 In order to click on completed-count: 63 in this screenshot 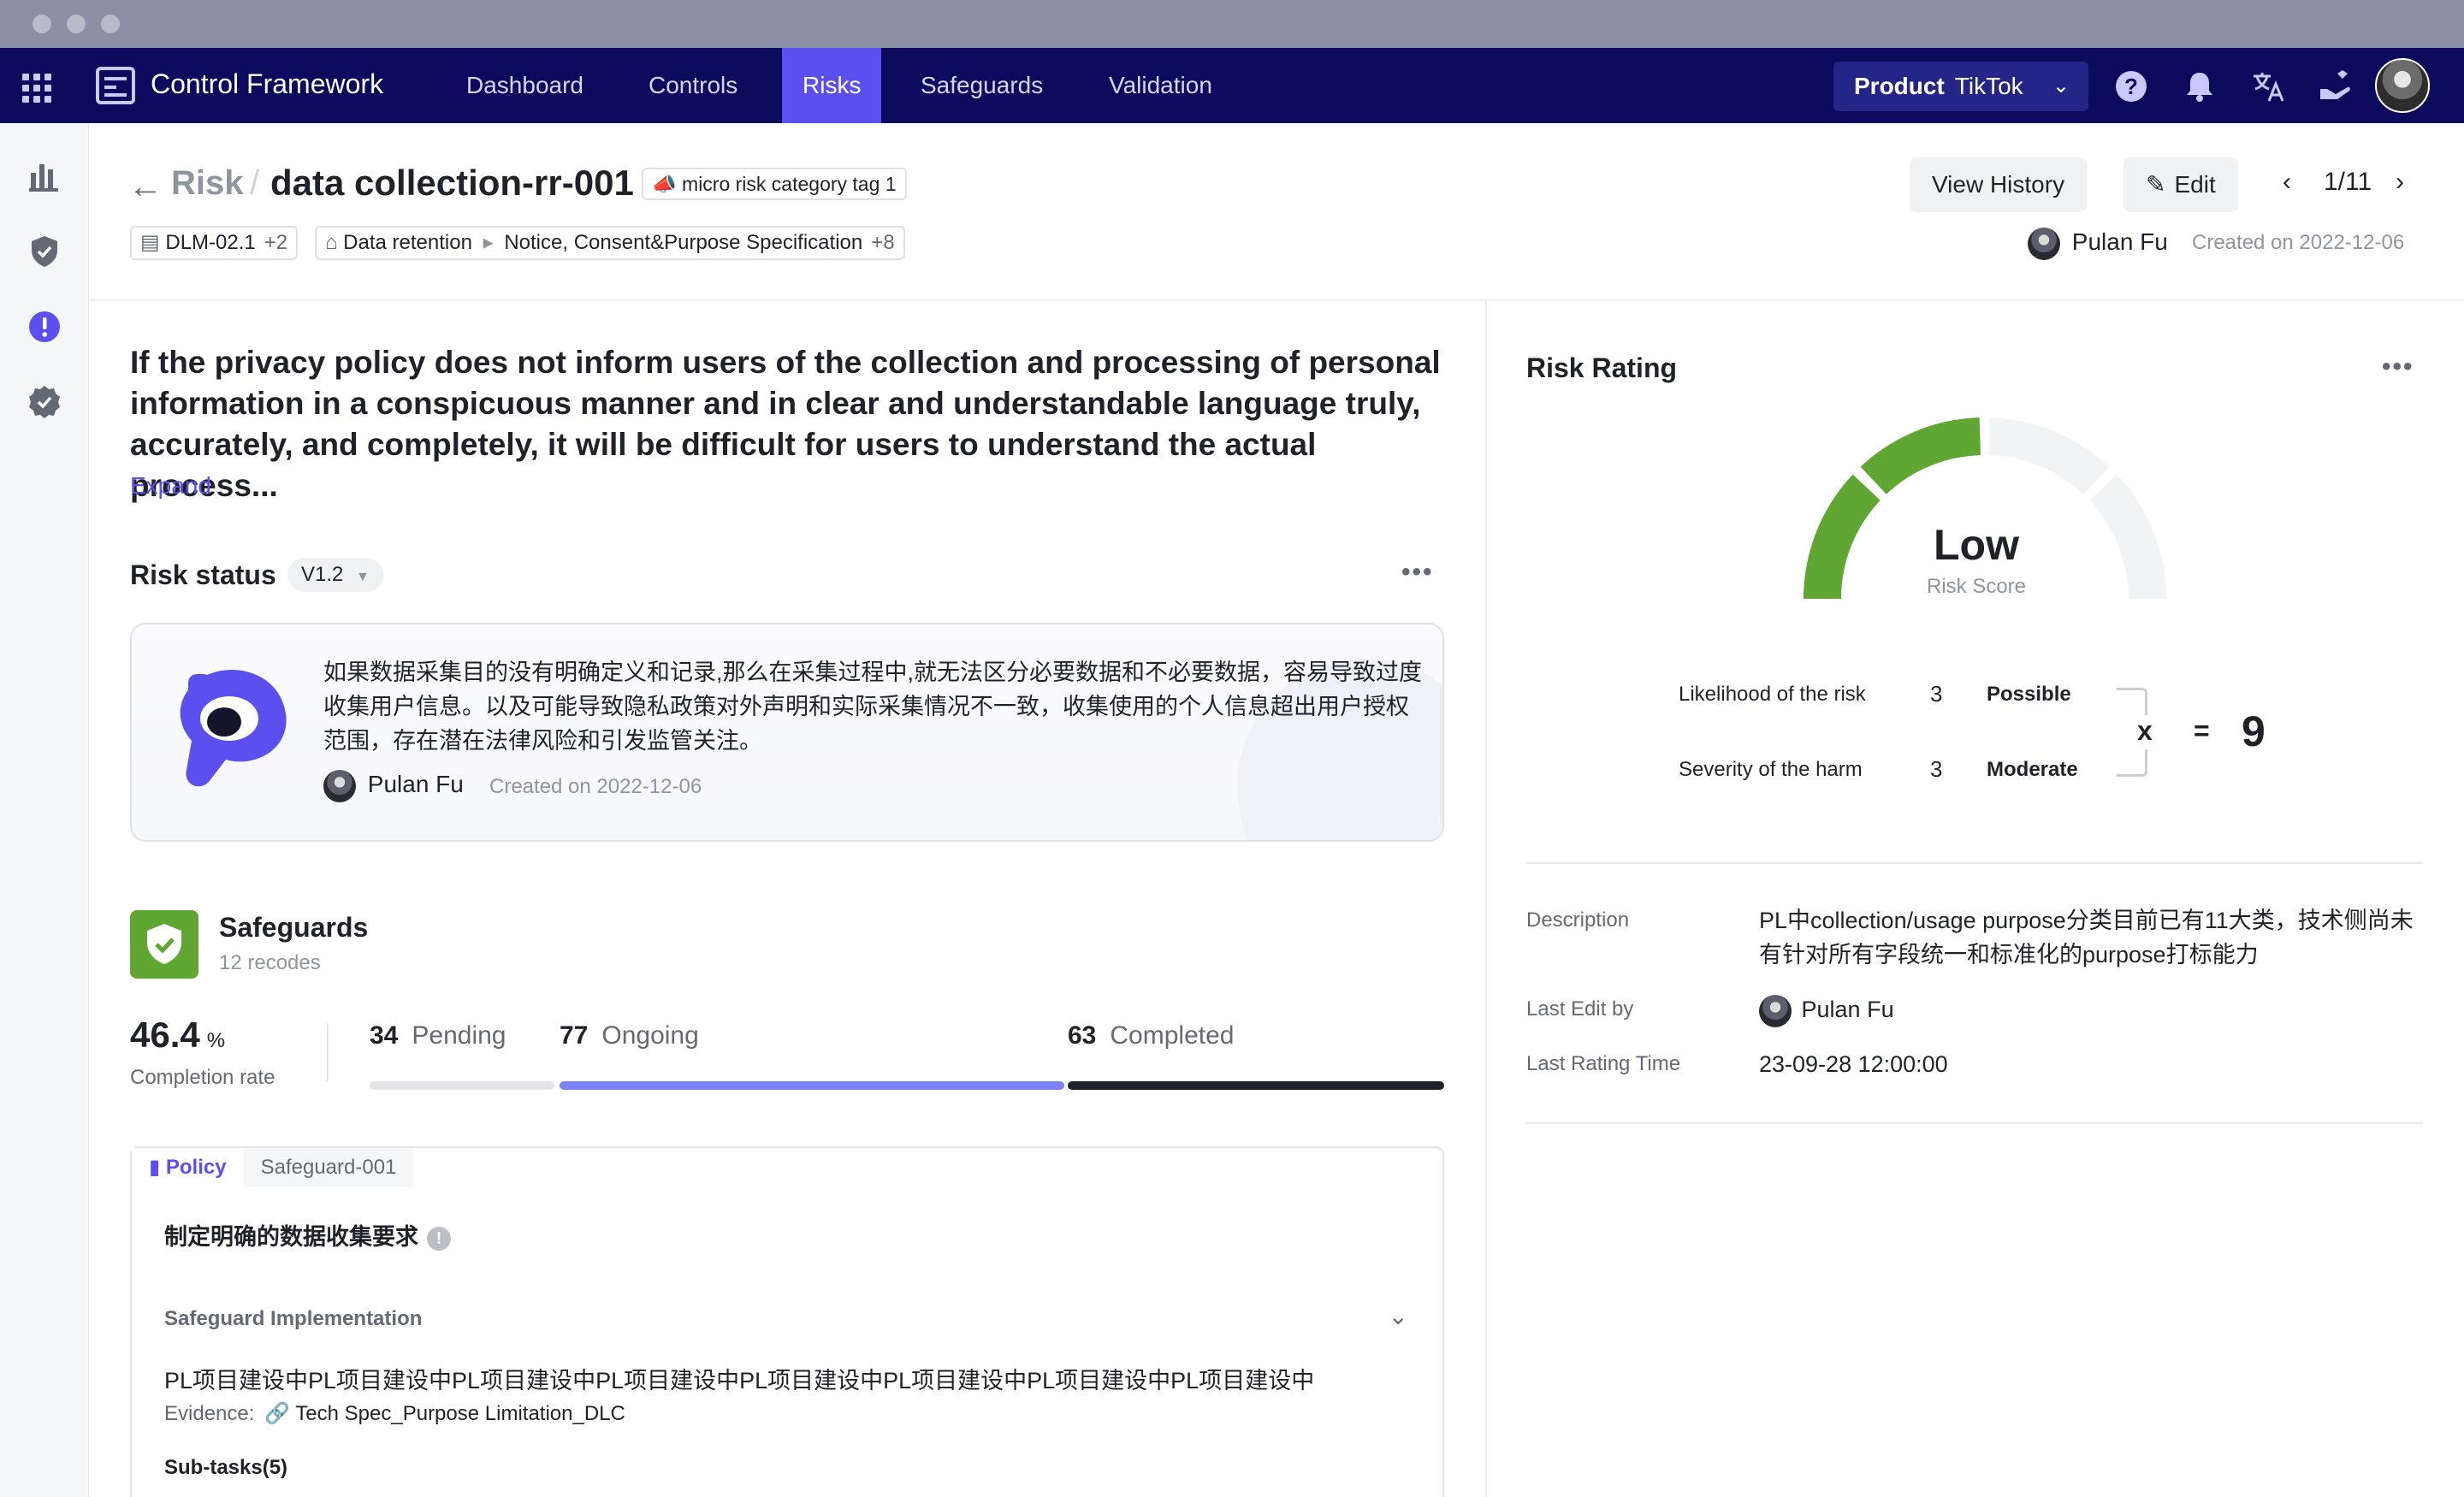, I will do `click(1082, 1035)`.